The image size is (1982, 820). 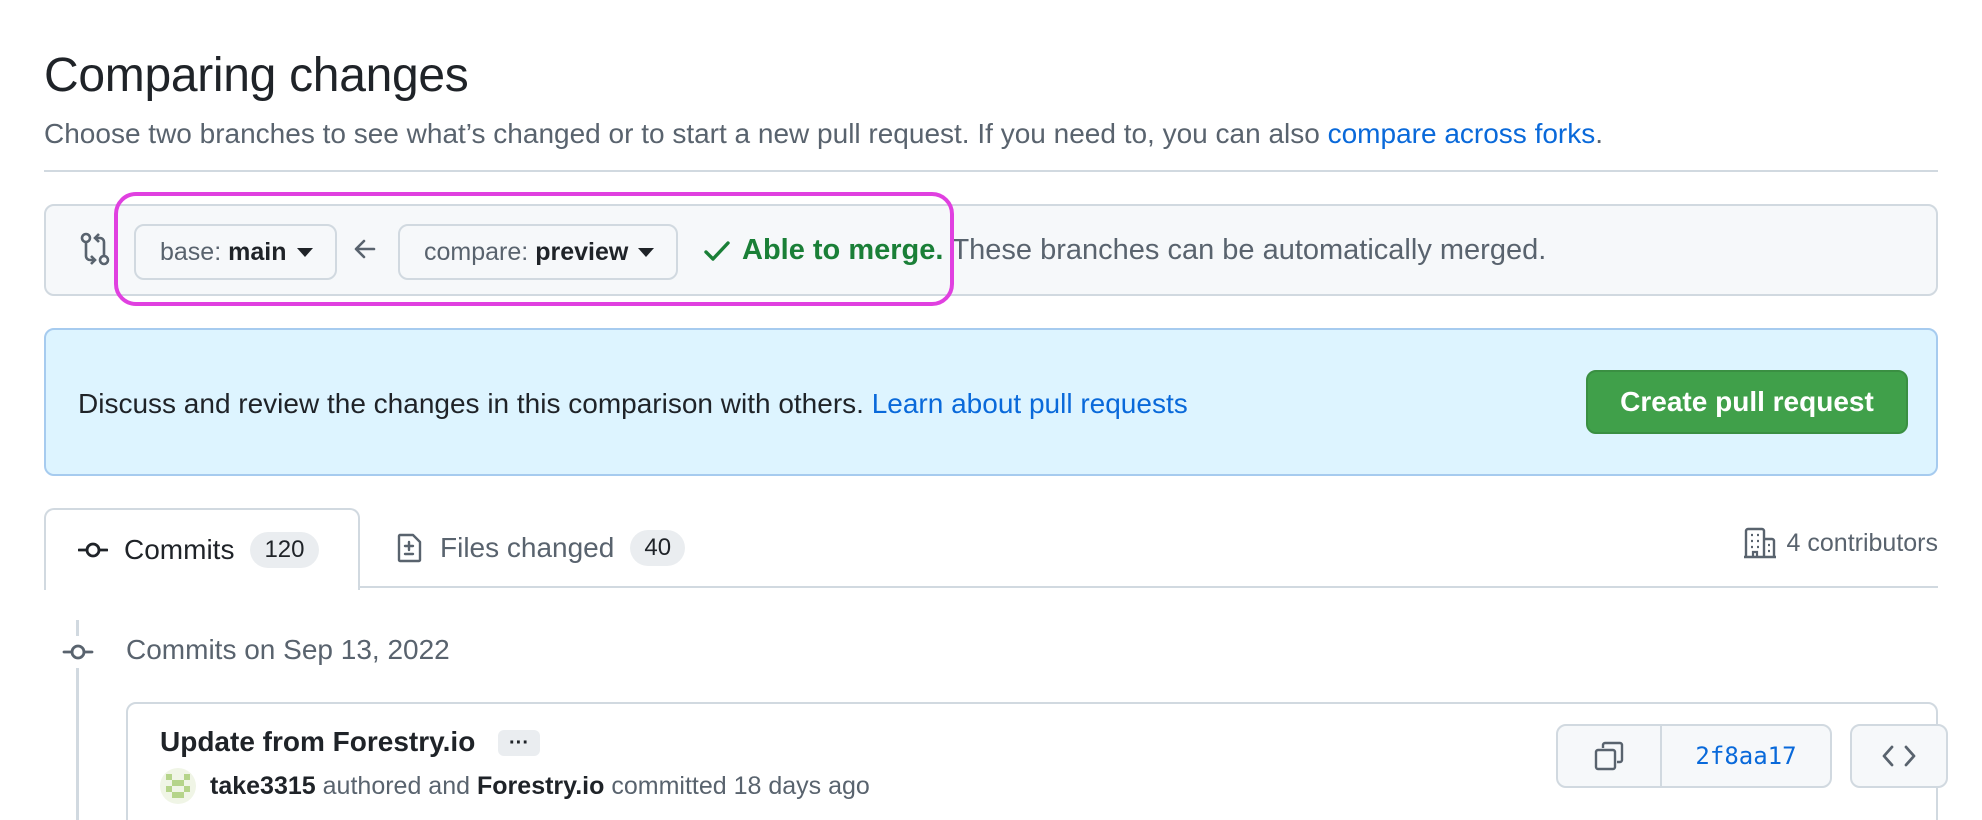 What do you see at coordinates (658, 548) in the screenshot?
I see `tab-files-count: 40` at bounding box center [658, 548].